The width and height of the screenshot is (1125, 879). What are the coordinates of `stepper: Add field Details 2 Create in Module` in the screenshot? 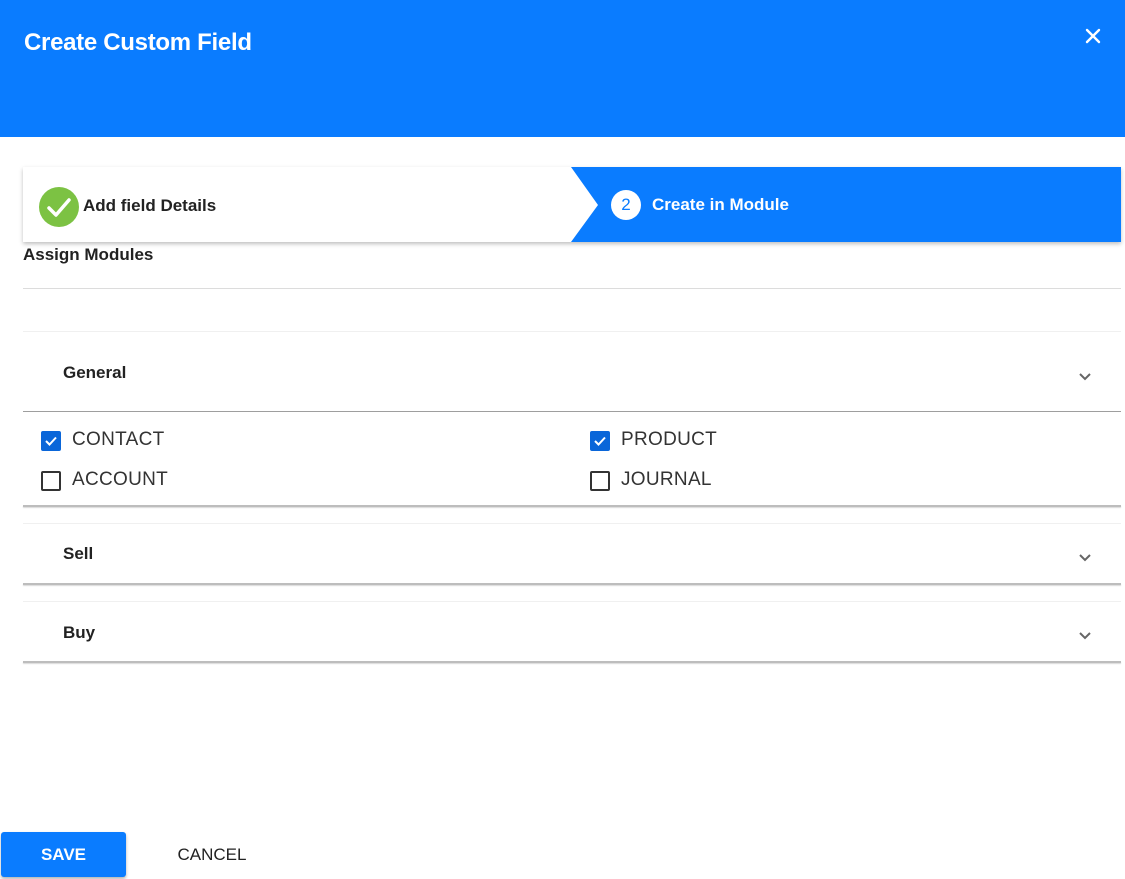 It's located at (572, 204).